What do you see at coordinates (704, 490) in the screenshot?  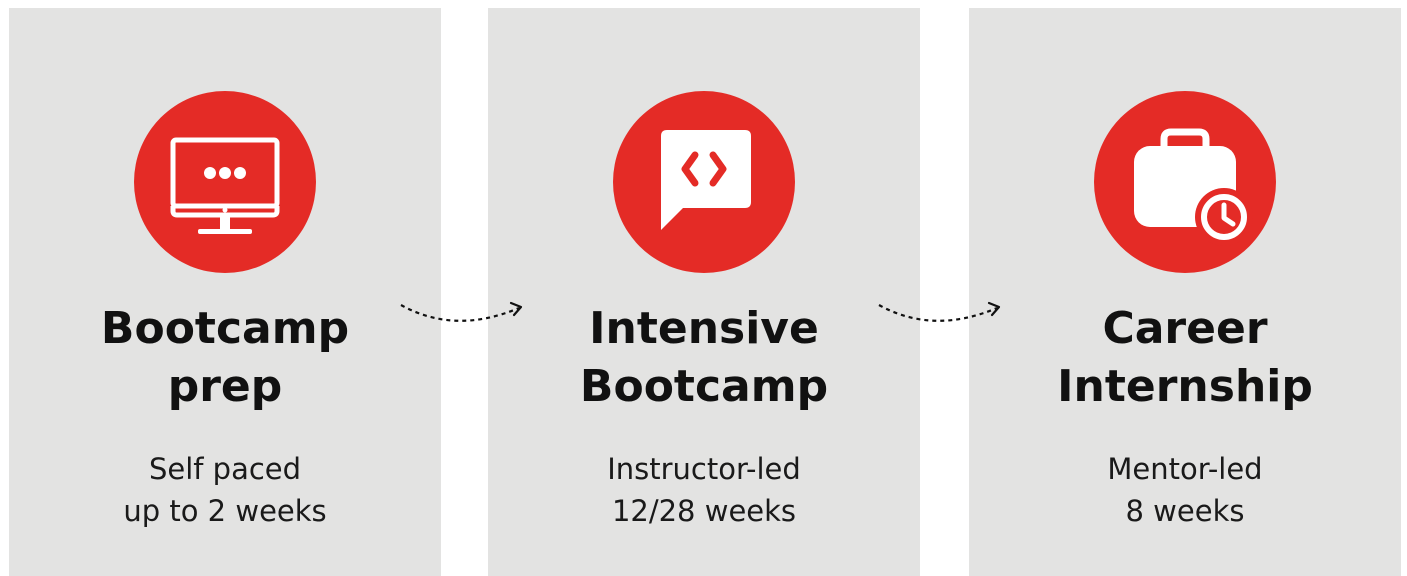 I see `step-subtitle: Instructor-led 12/28 weeks` at bounding box center [704, 490].